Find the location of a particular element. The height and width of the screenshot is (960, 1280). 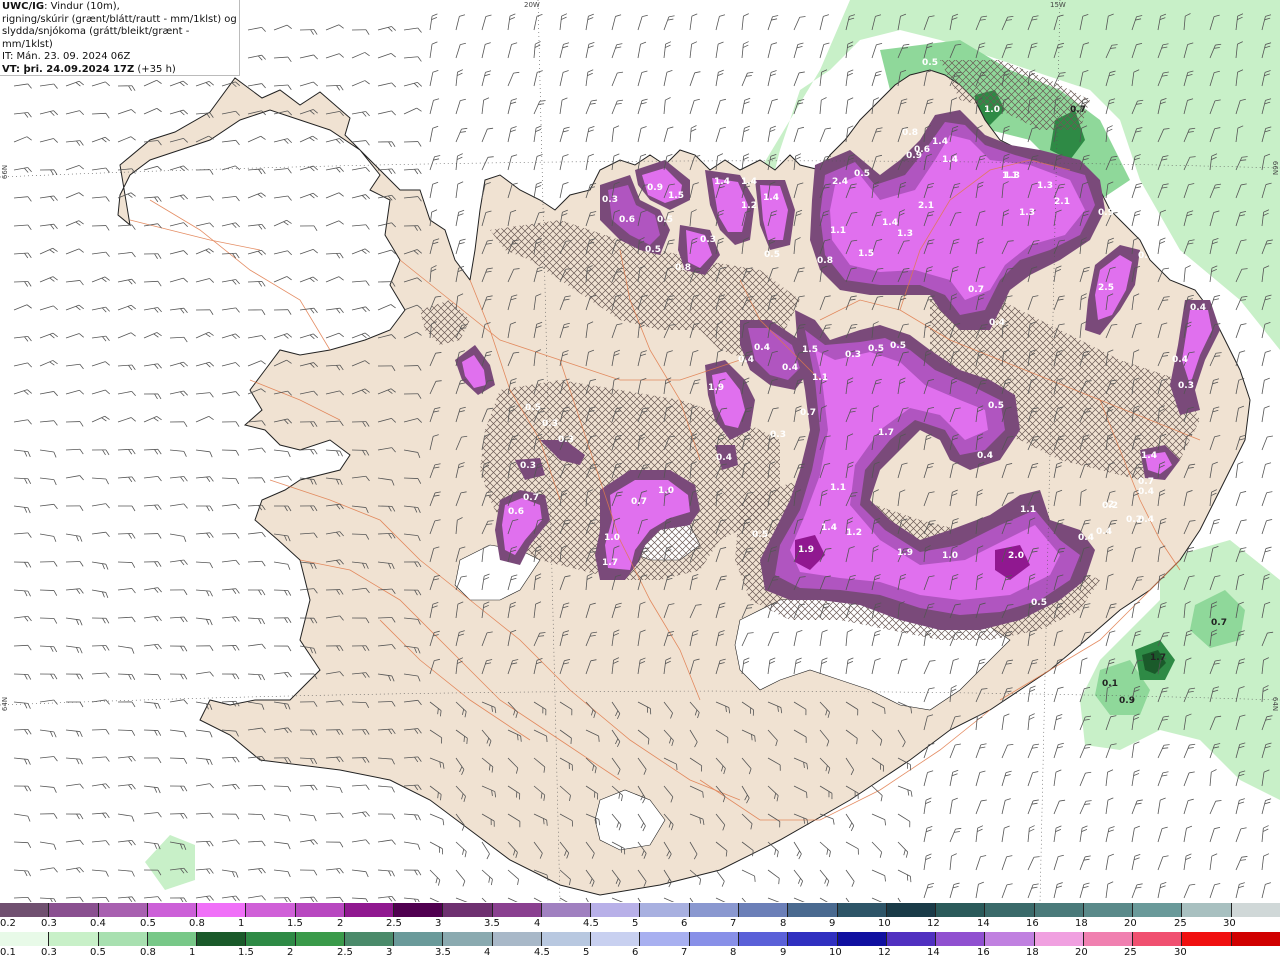

snow-ticks-tick: 12 is located at coordinates (933, 923).